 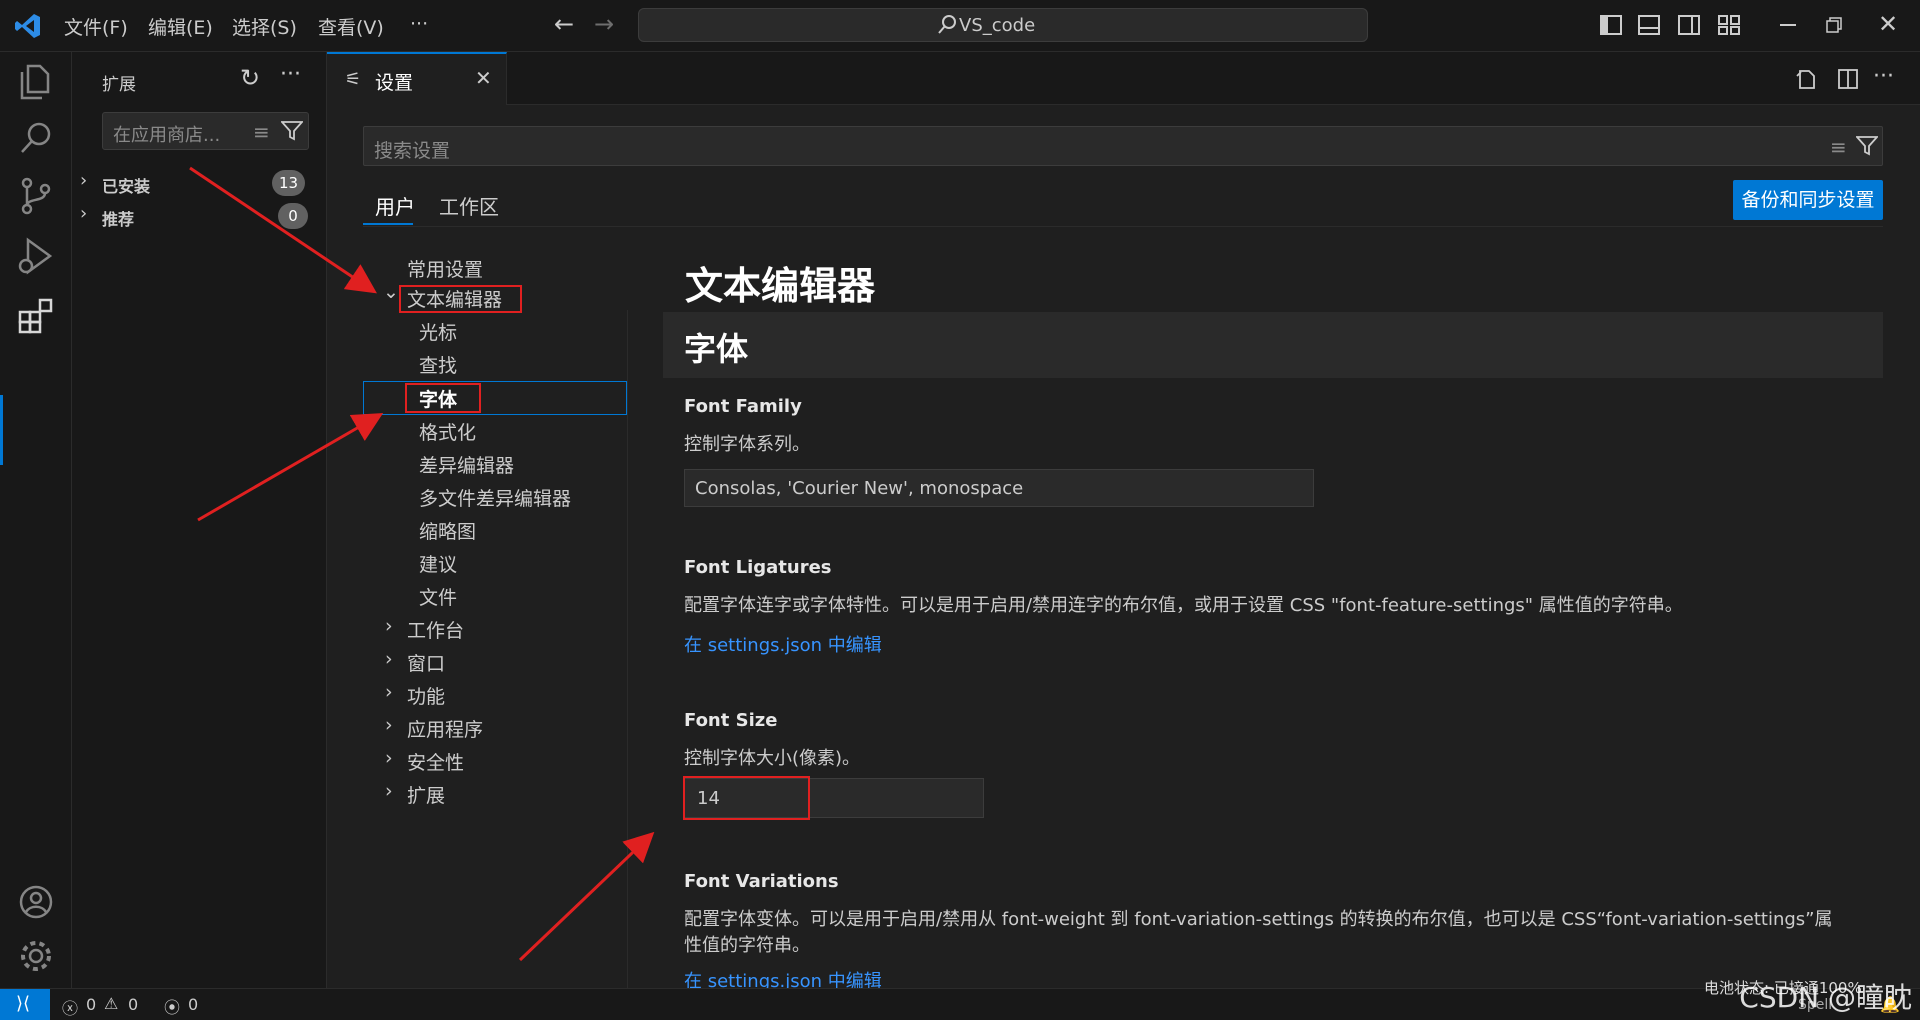 What do you see at coordinates (290, 467) in the screenshot?
I see `arrow-to-font` at bounding box center [290, 467].